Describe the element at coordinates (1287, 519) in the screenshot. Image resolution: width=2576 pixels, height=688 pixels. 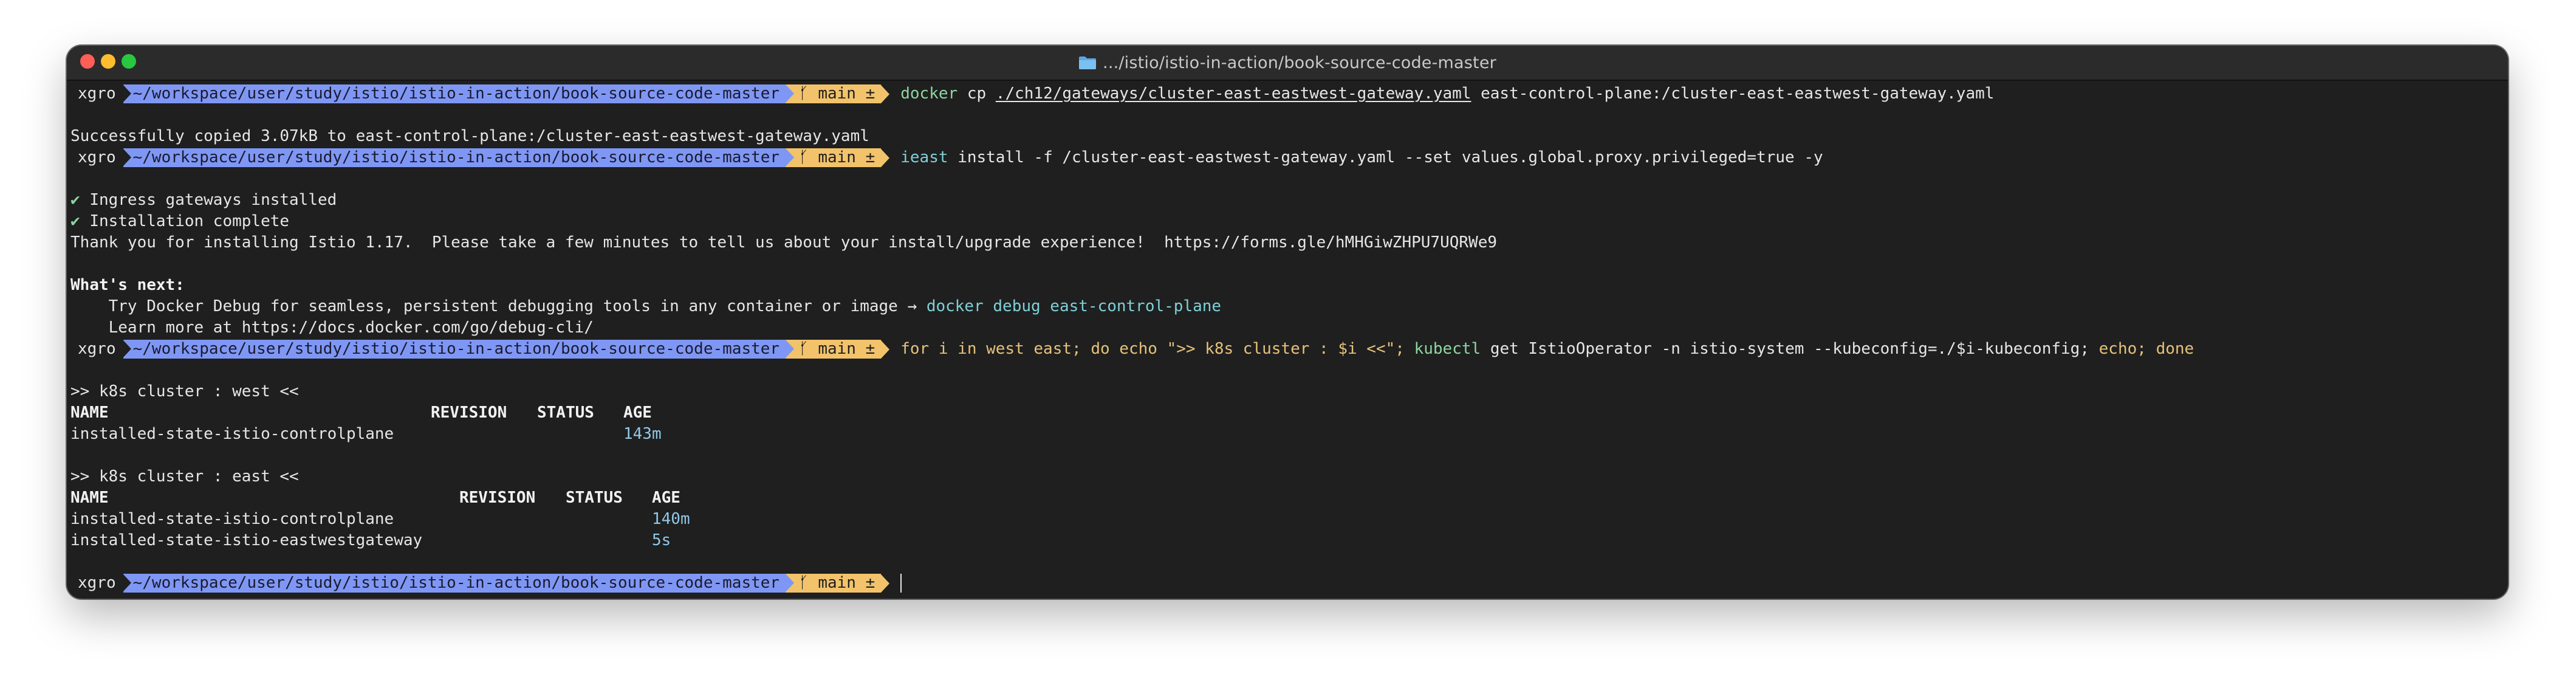
I see `table-row: installed-state-istio-controlplane 140m` at that location.